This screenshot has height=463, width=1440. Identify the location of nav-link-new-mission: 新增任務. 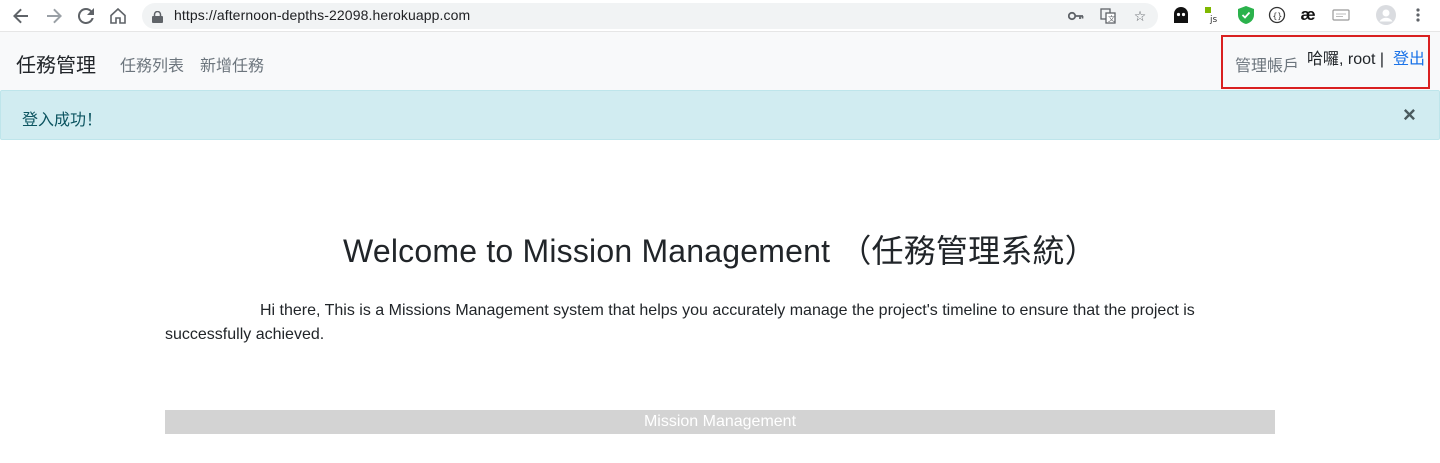
(232, 64).